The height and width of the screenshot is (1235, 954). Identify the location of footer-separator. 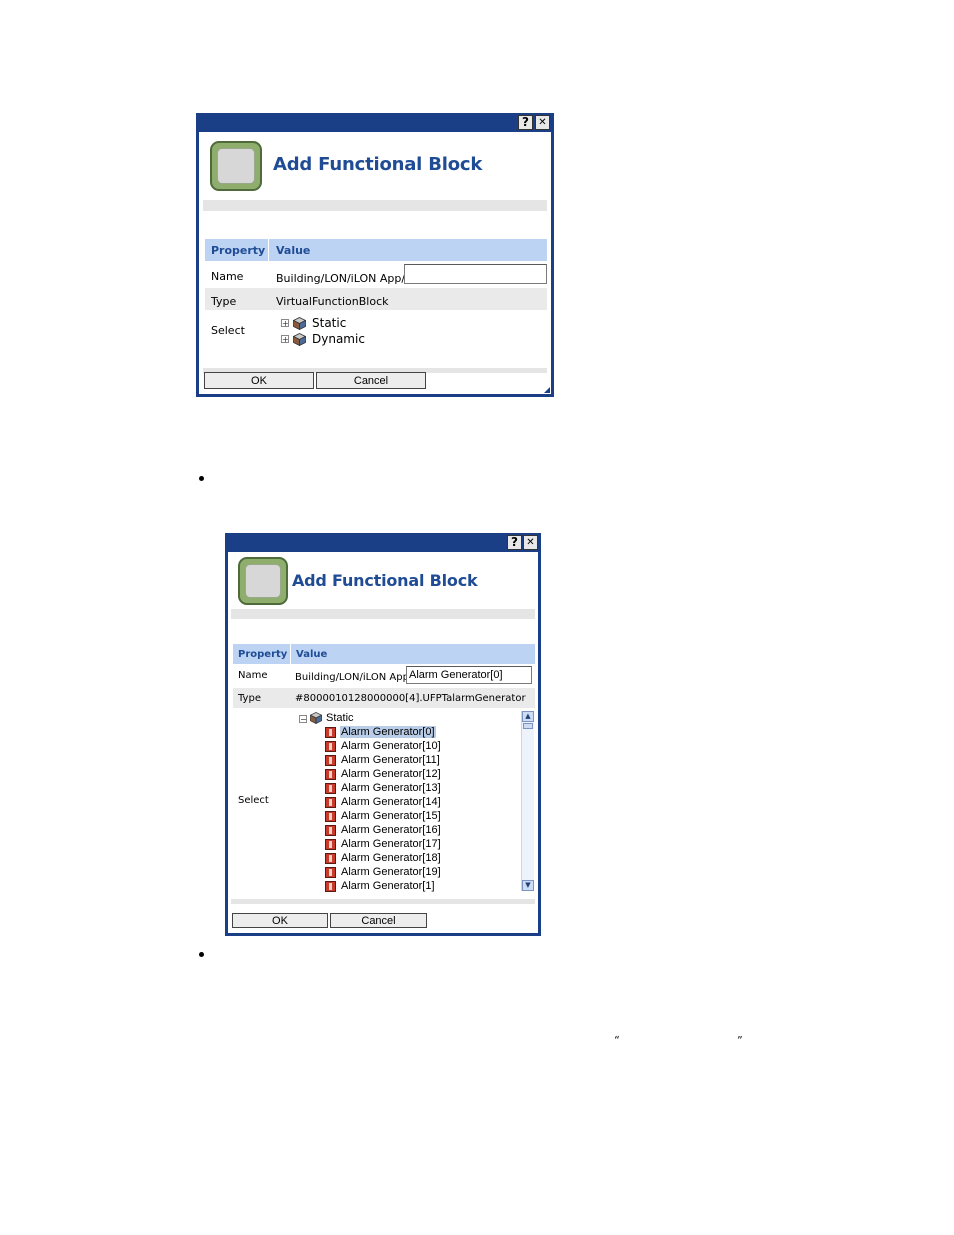
(383, 901).